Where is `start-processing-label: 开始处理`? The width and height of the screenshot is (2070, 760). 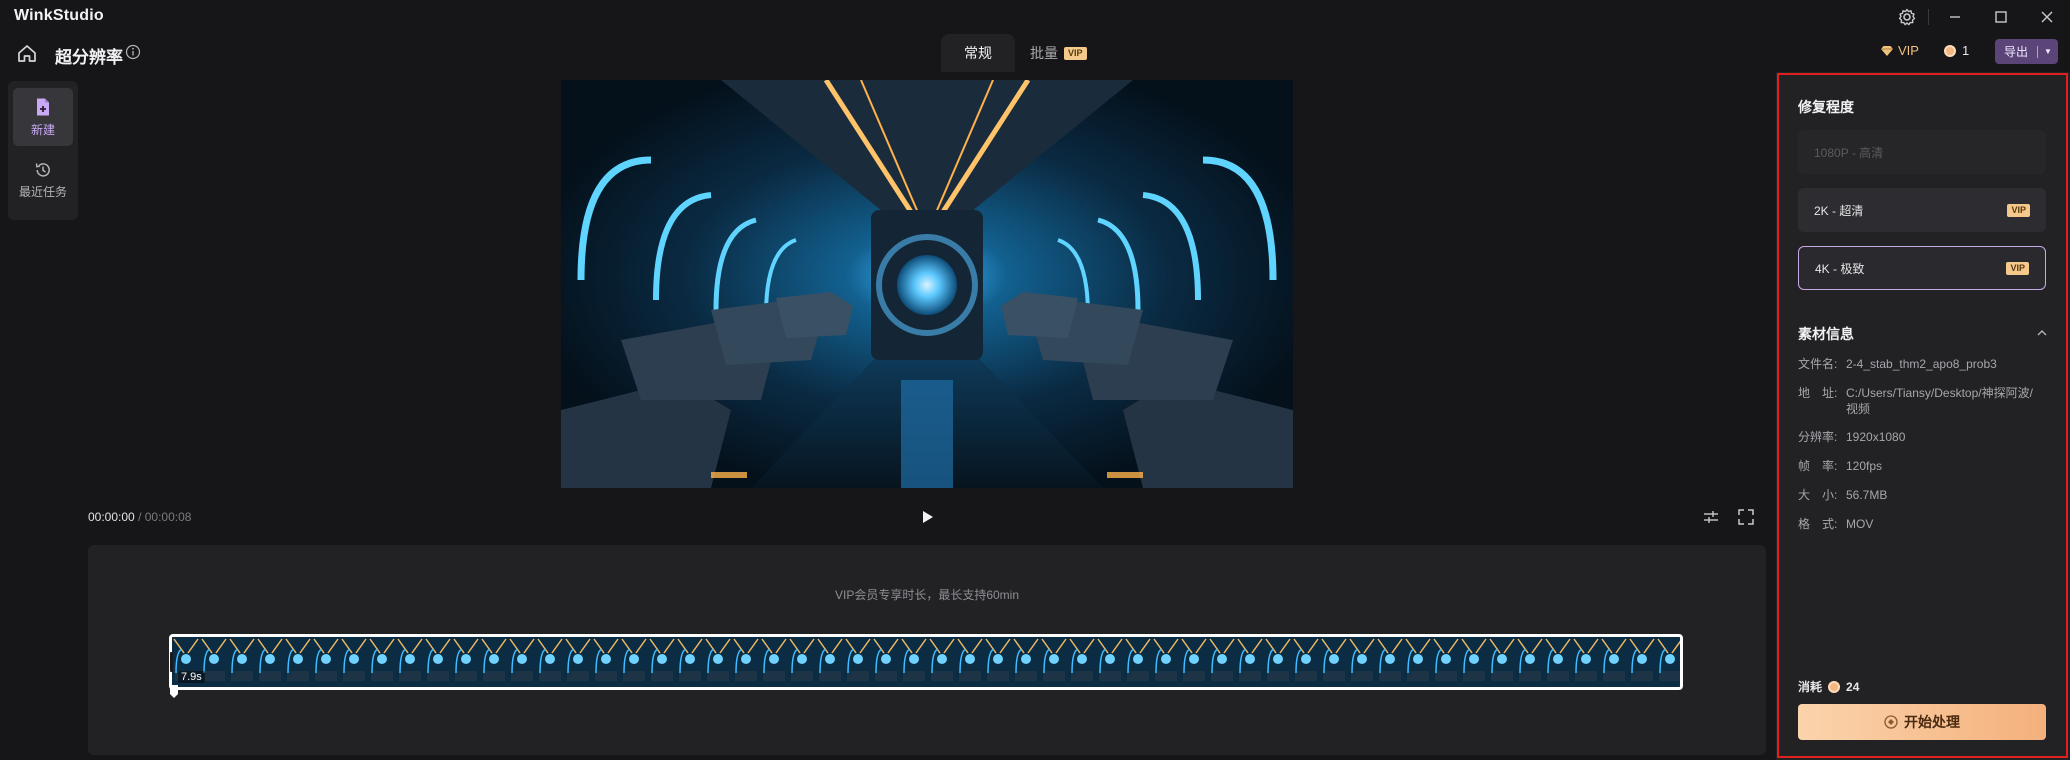
start-processing-label: 开始处理 is located at coordinates (1932, 722).